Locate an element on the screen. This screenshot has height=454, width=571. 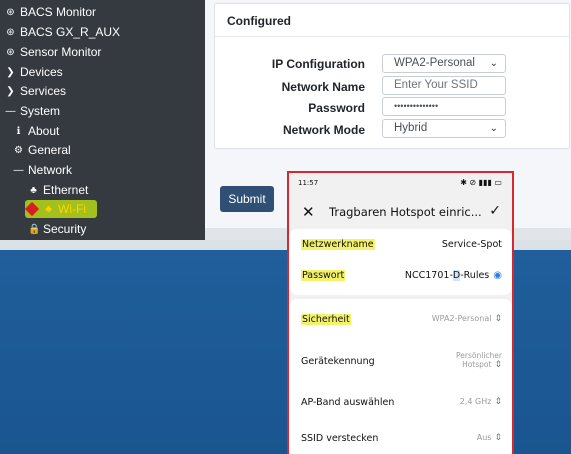
info-circle-icon: ℹ is located at coordinates (18, 131).